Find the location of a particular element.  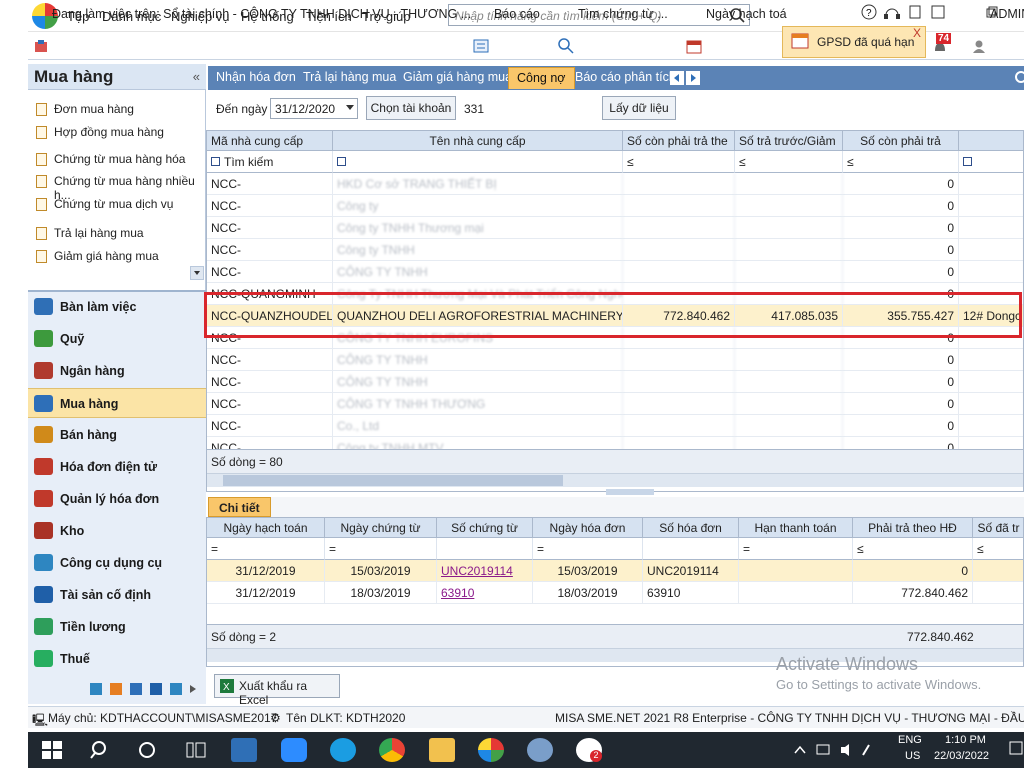

search-icon is located at coordinates (101, 750).